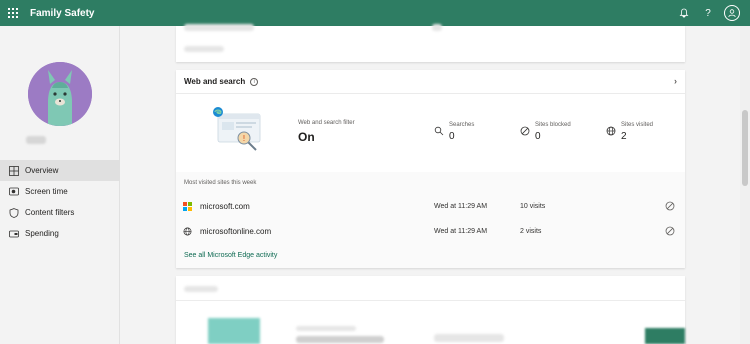 Image resolution: width=750 pixels, height=344 pixels. Describe the element at coordinates (553, 125) in the screenshot. I see `stat-label: Sites blocked` at that location.